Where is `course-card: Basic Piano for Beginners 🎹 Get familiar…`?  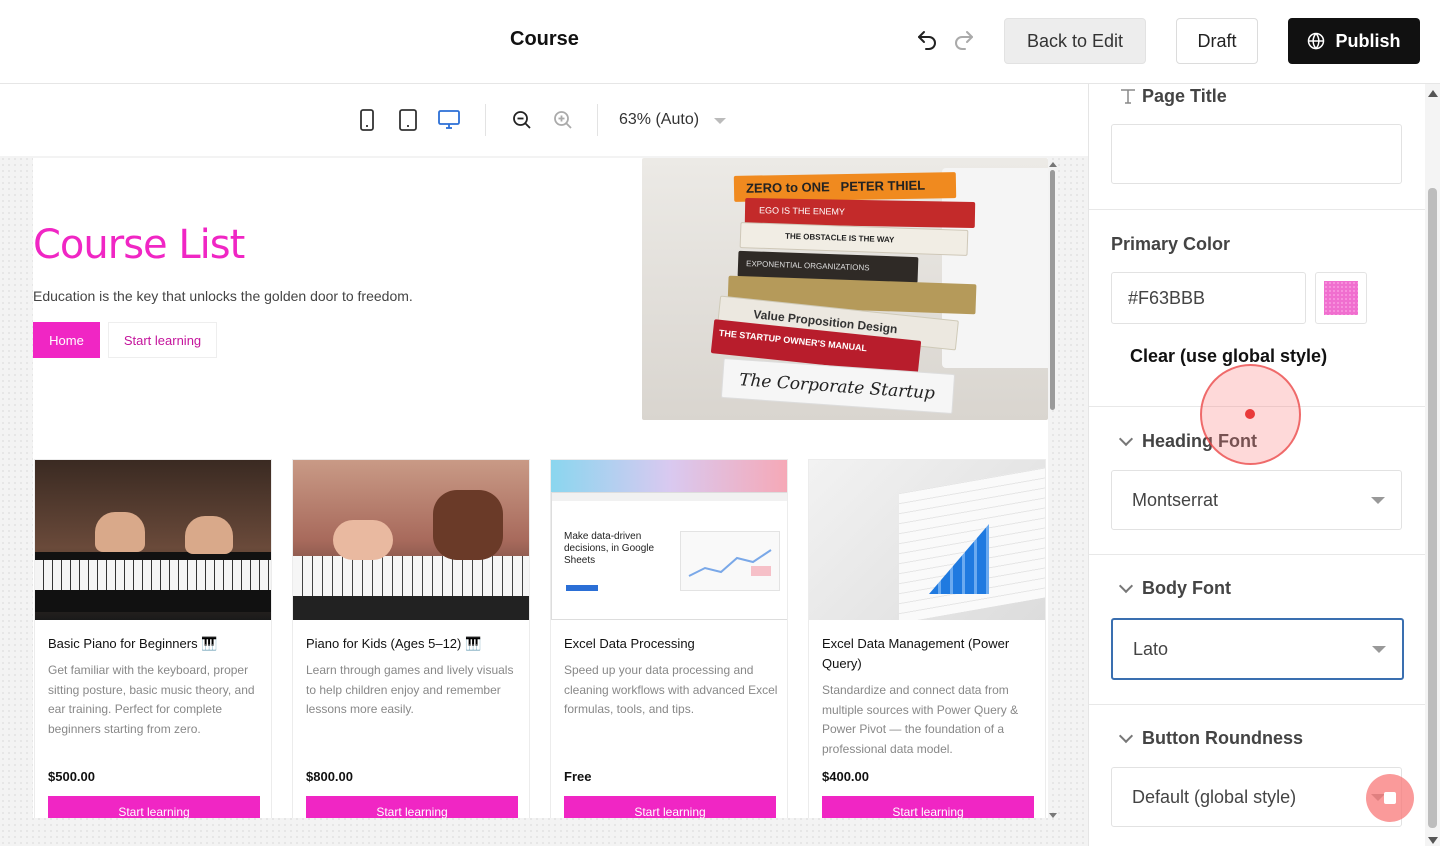
course-card: Basic Piano for Beginners 🎹 Get familiar… is located at coordinates (153, 638).